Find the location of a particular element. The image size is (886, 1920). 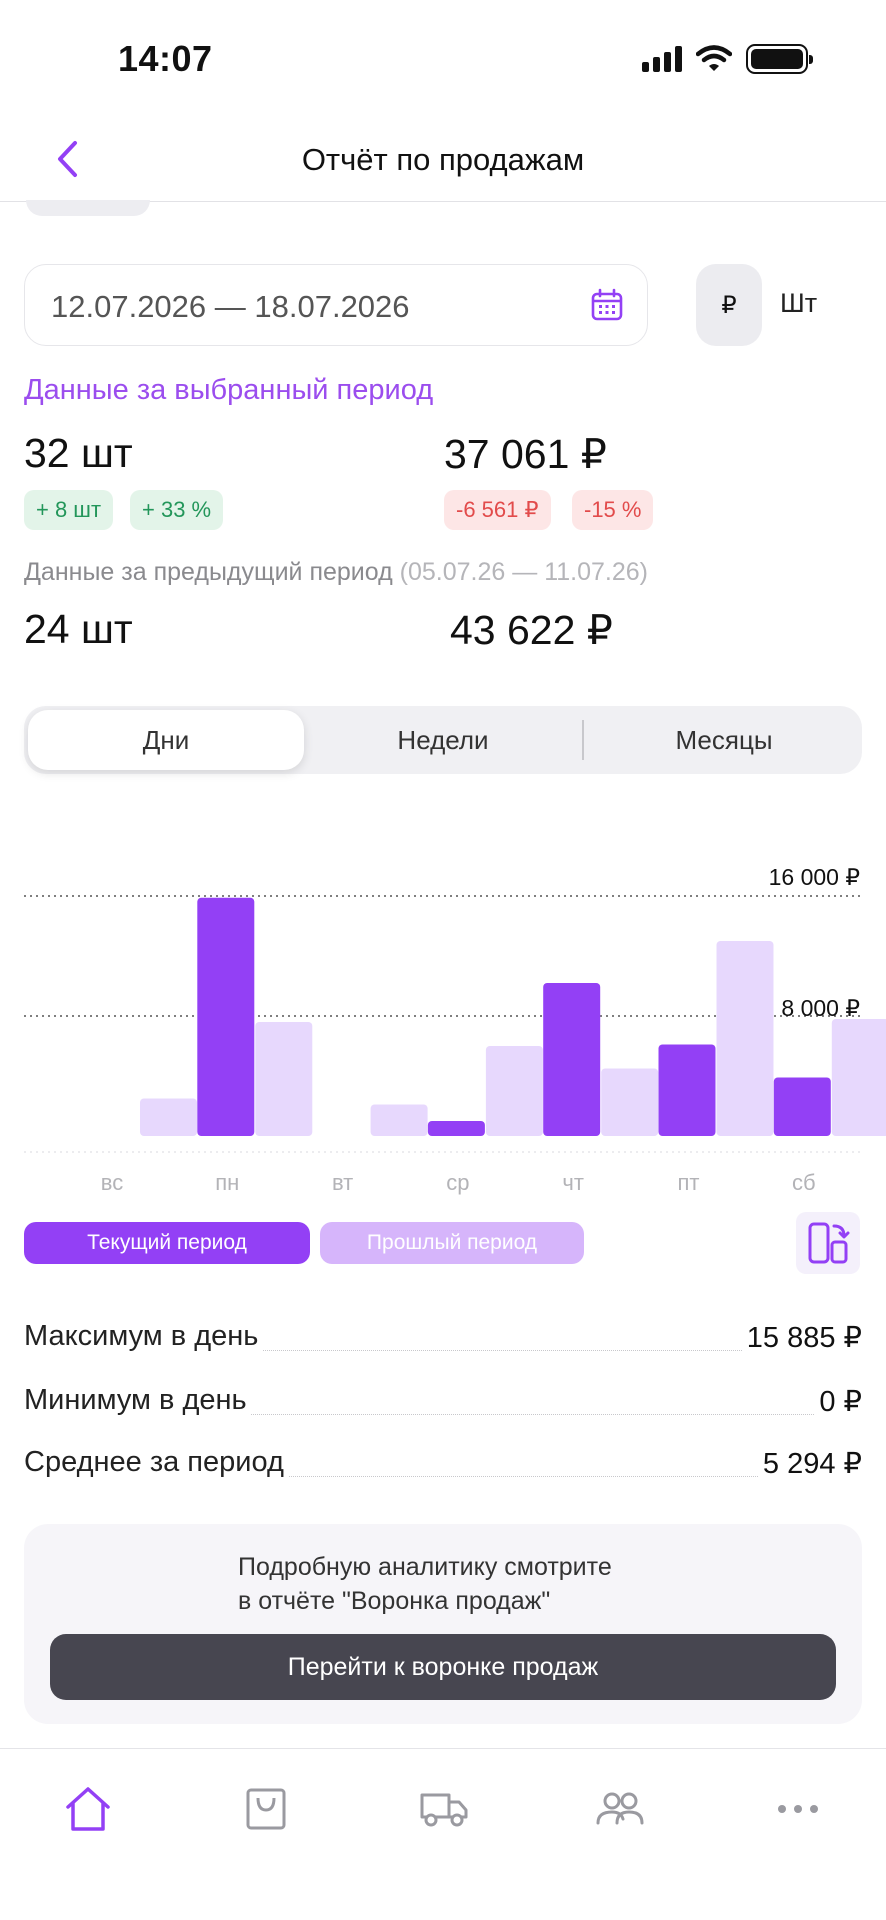

tab-weeks: Недели is located at coordinates (443, 740).